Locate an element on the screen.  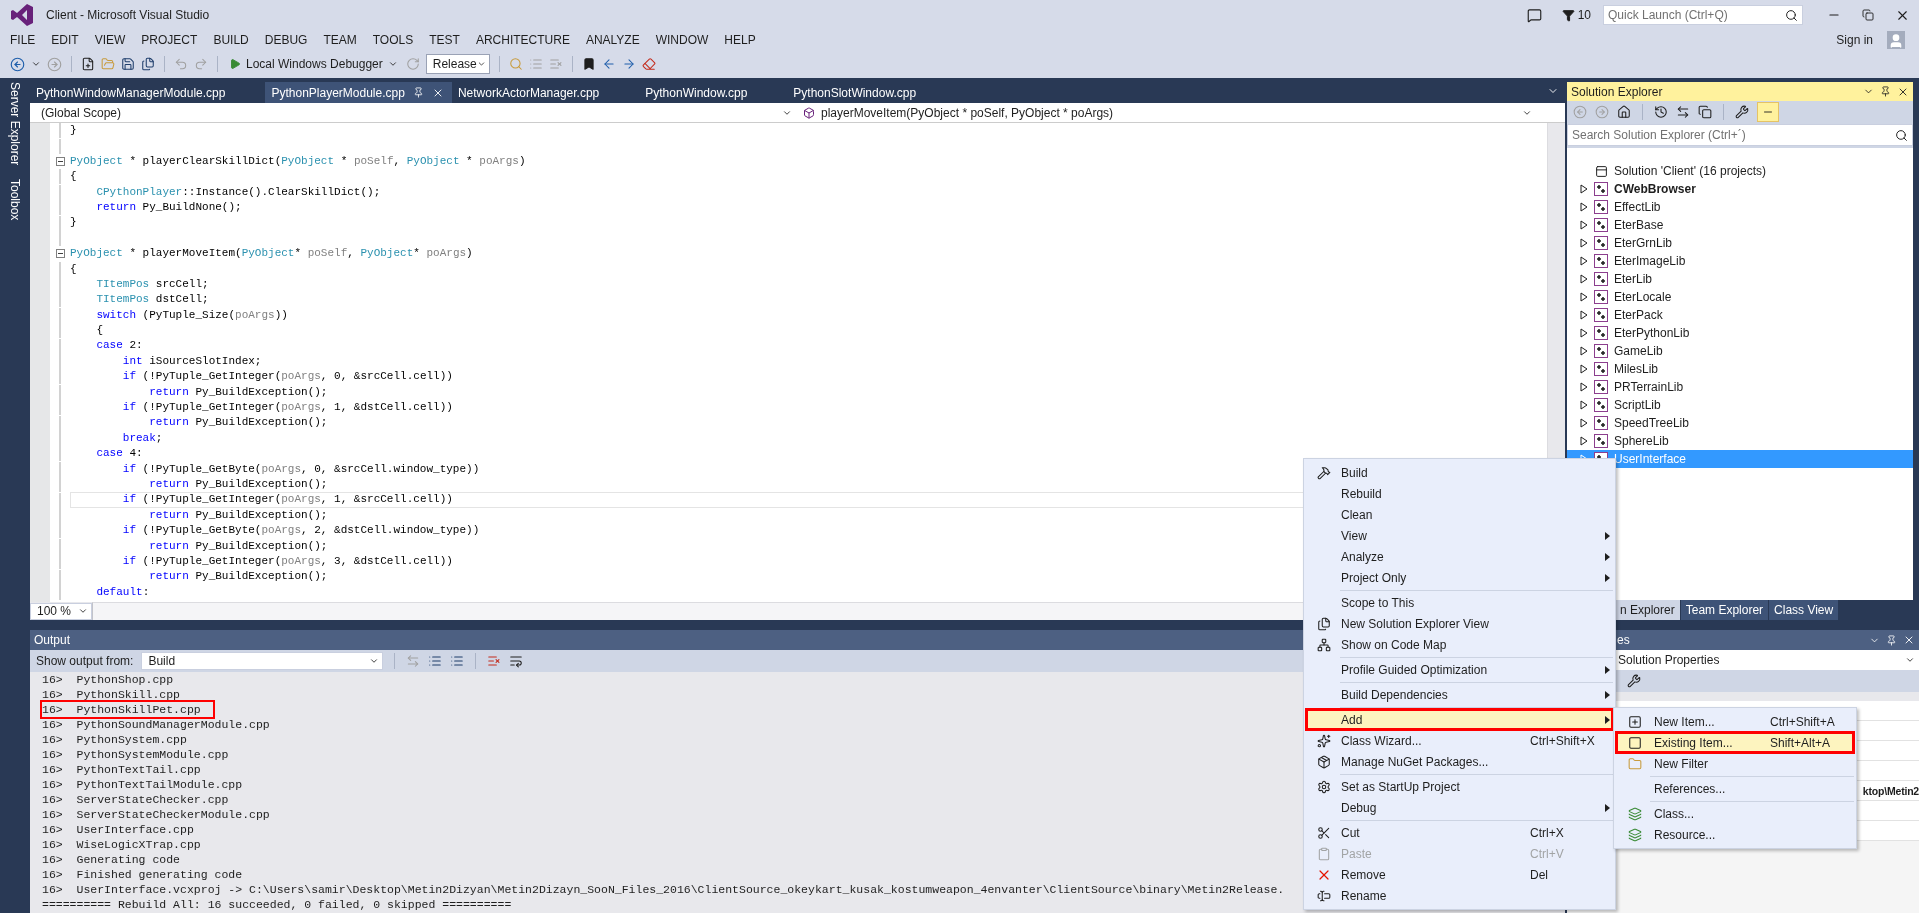
code-line: if (!PyTuple_GetByte(poArgs, 2, &dstCell.window_type)) is located at coordinates (300, 531).